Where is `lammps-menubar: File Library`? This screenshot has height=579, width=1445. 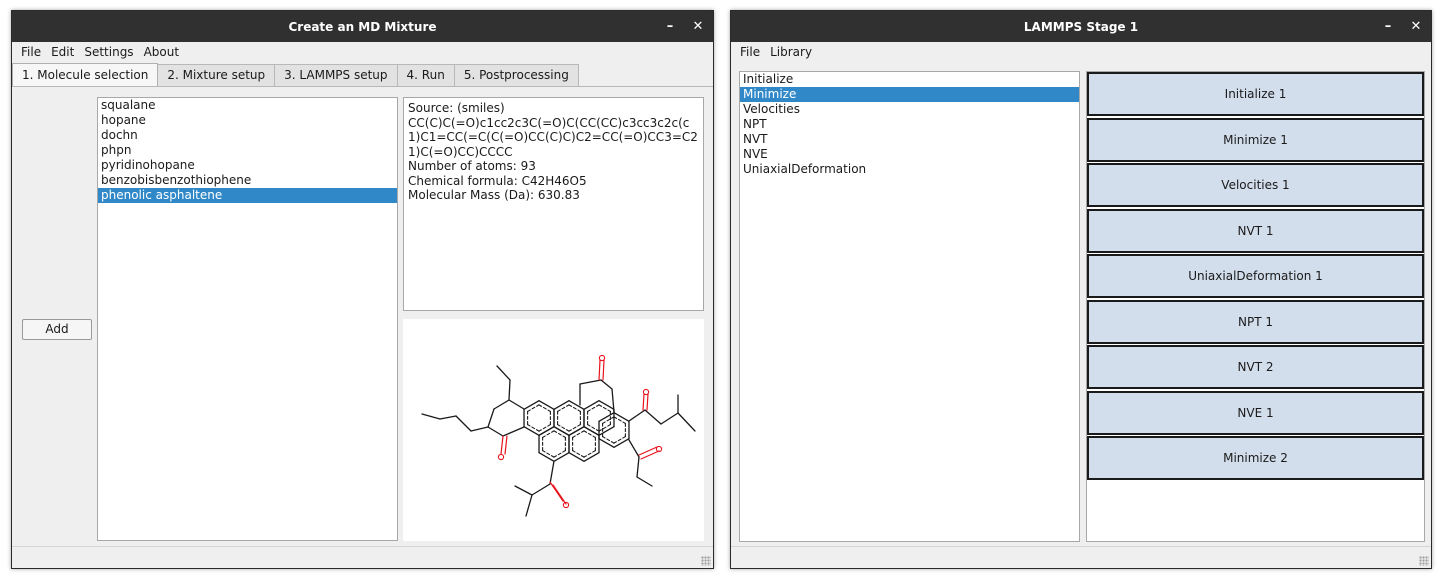
lammps-menubar: File Library is located at coordinates (1081, 52).